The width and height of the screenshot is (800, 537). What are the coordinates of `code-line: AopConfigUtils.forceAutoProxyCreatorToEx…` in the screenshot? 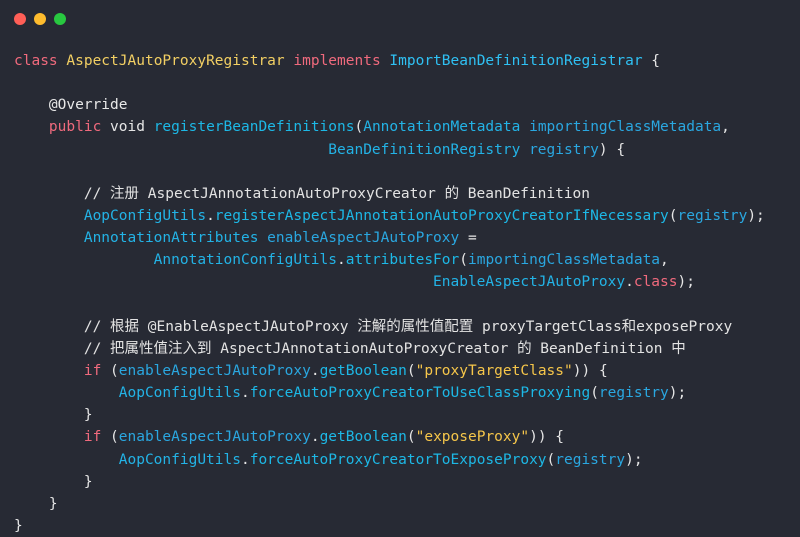 It's located at (389, 460).